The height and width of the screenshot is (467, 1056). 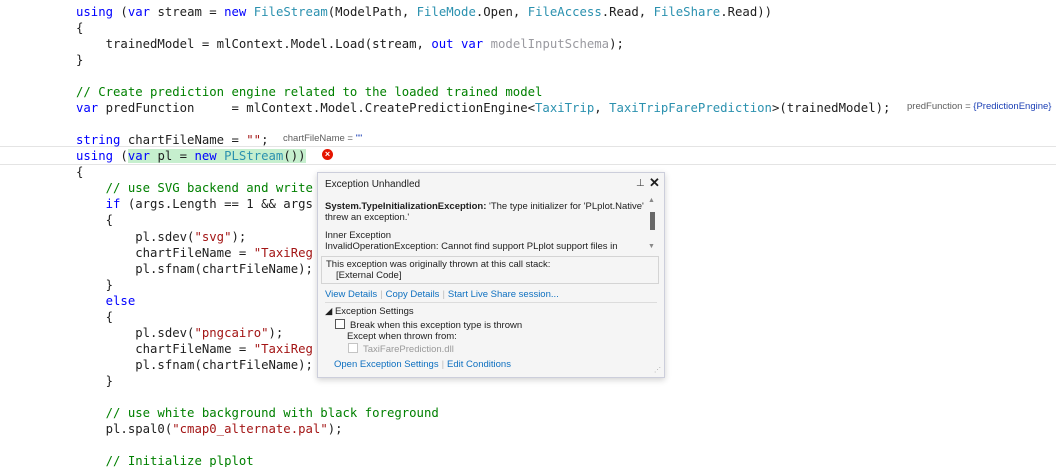 I want to click on scroll-up-icon: ▲, so click(x=651, y=200).